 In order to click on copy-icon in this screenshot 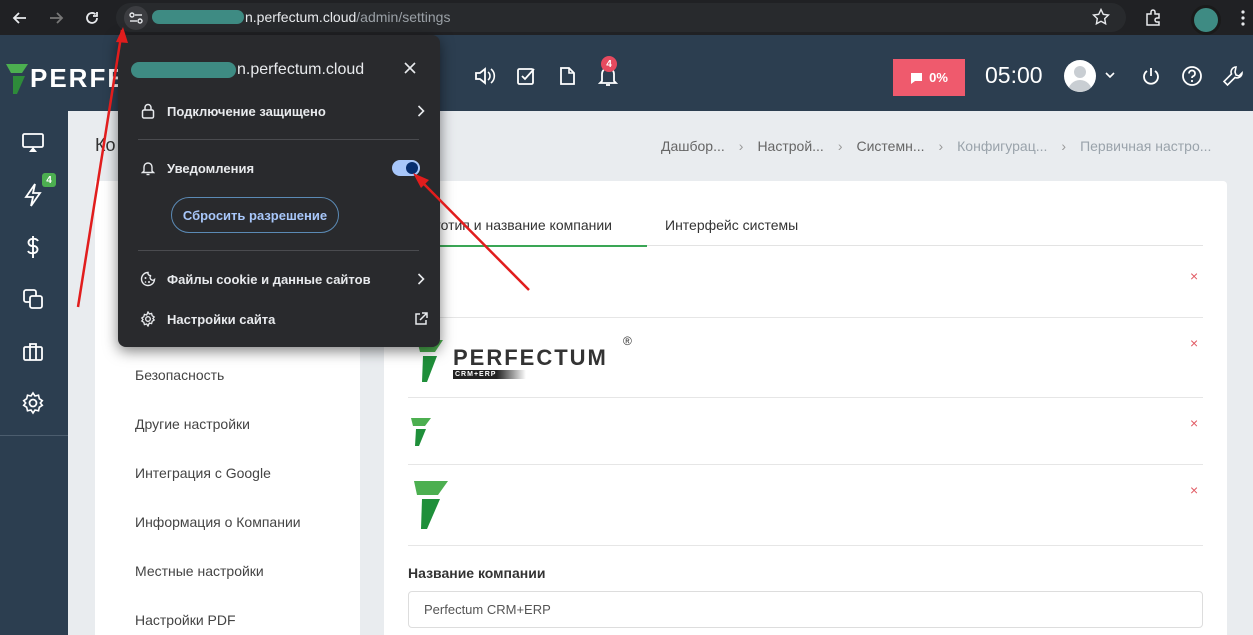, I will do `click(33, 299)`.